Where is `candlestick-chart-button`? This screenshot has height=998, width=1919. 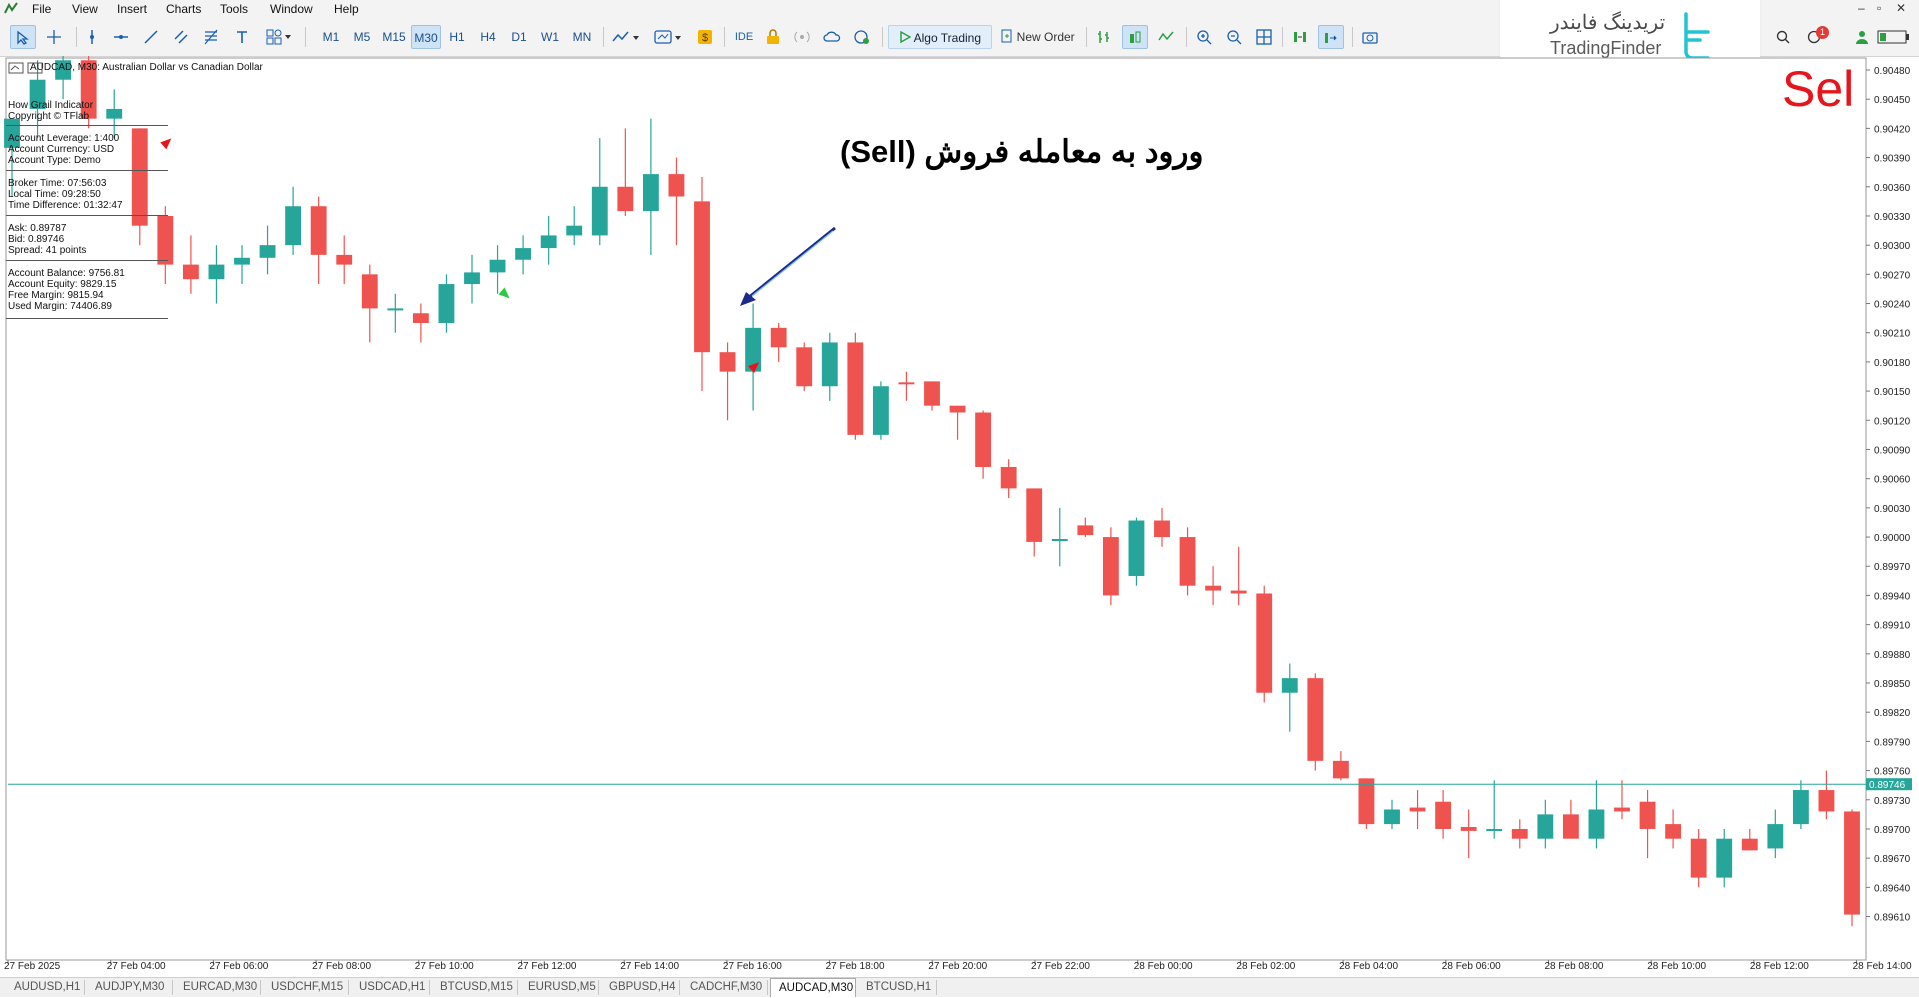
candlestick-chart-button is located at coordinates (1135, 37).